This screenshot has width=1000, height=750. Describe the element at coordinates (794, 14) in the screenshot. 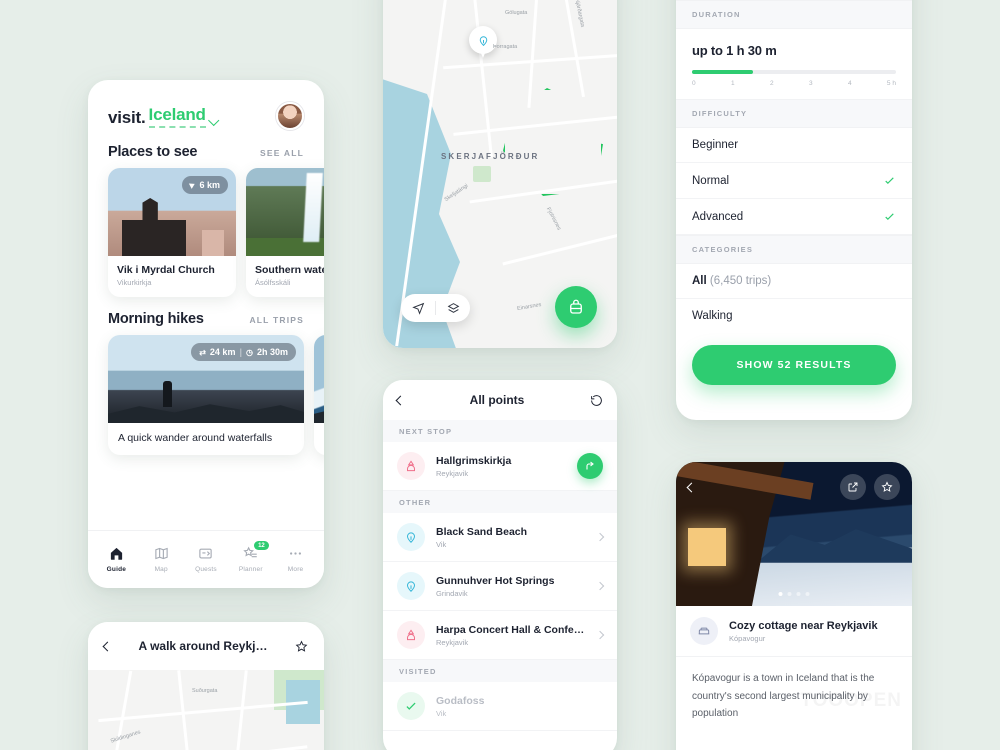

I see `duration-section-label: DURATION` at that location.